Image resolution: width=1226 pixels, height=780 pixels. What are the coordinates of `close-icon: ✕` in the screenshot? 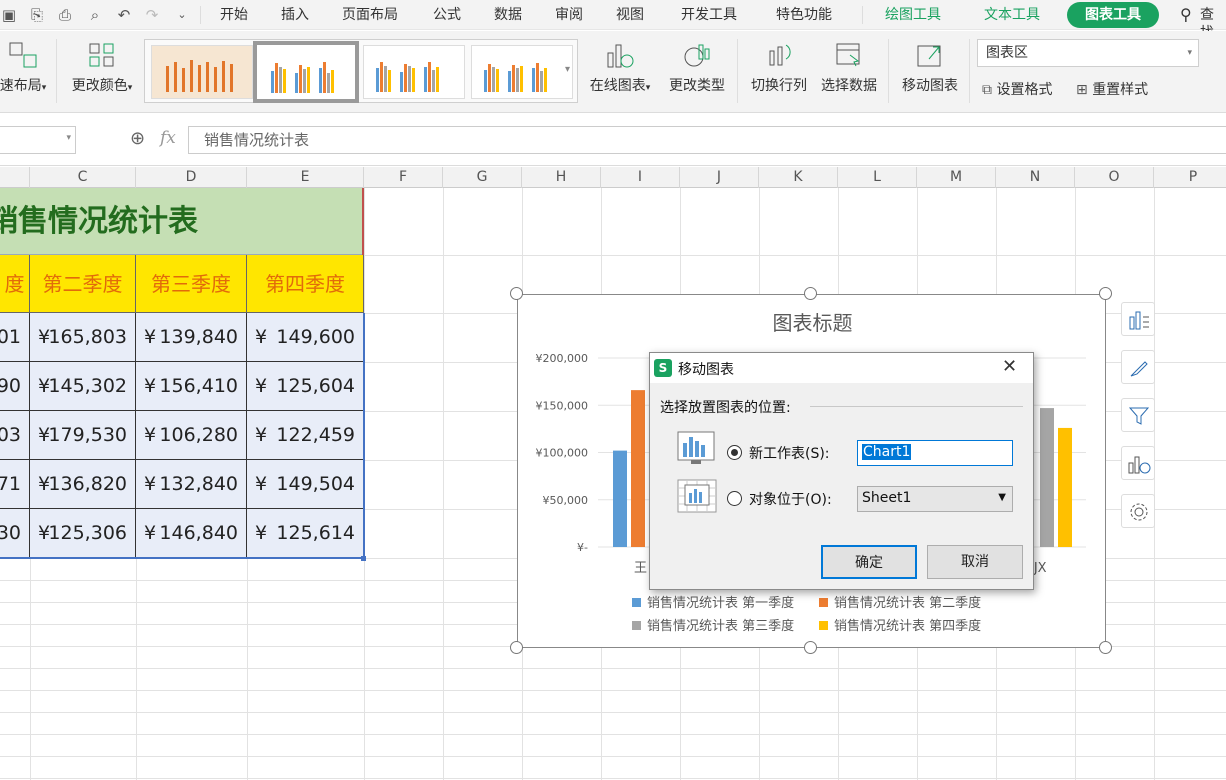 It's located at (1009, 366).